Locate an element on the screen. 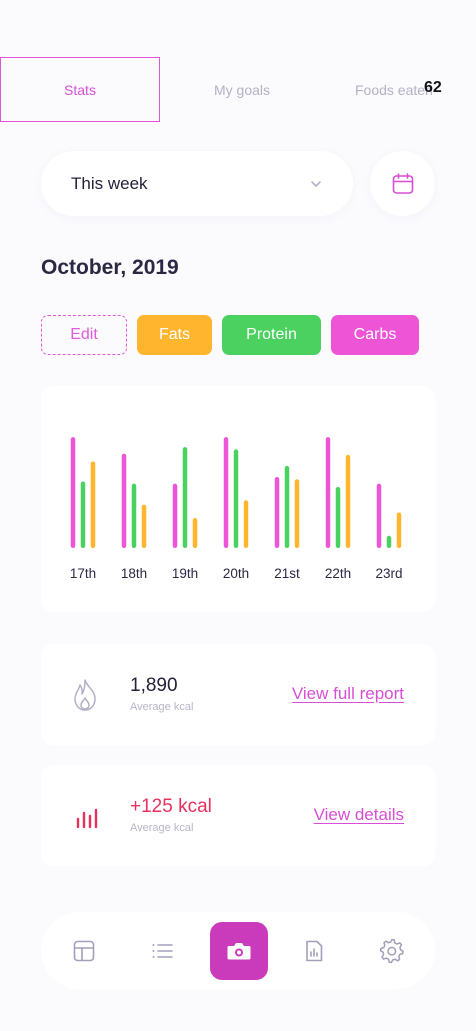  bar-fats-21st is located at coordinates (297, 513).